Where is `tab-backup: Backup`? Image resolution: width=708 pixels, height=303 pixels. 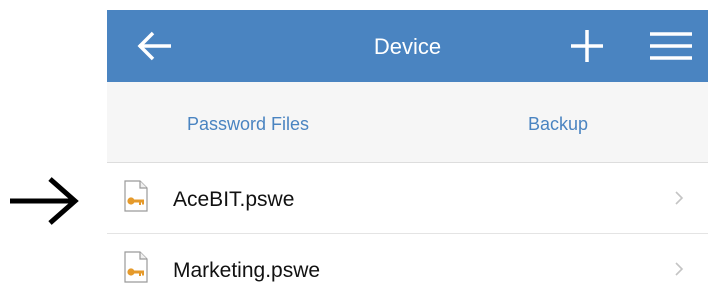
tab-backup: Backup is located at coordinates (558, 124).